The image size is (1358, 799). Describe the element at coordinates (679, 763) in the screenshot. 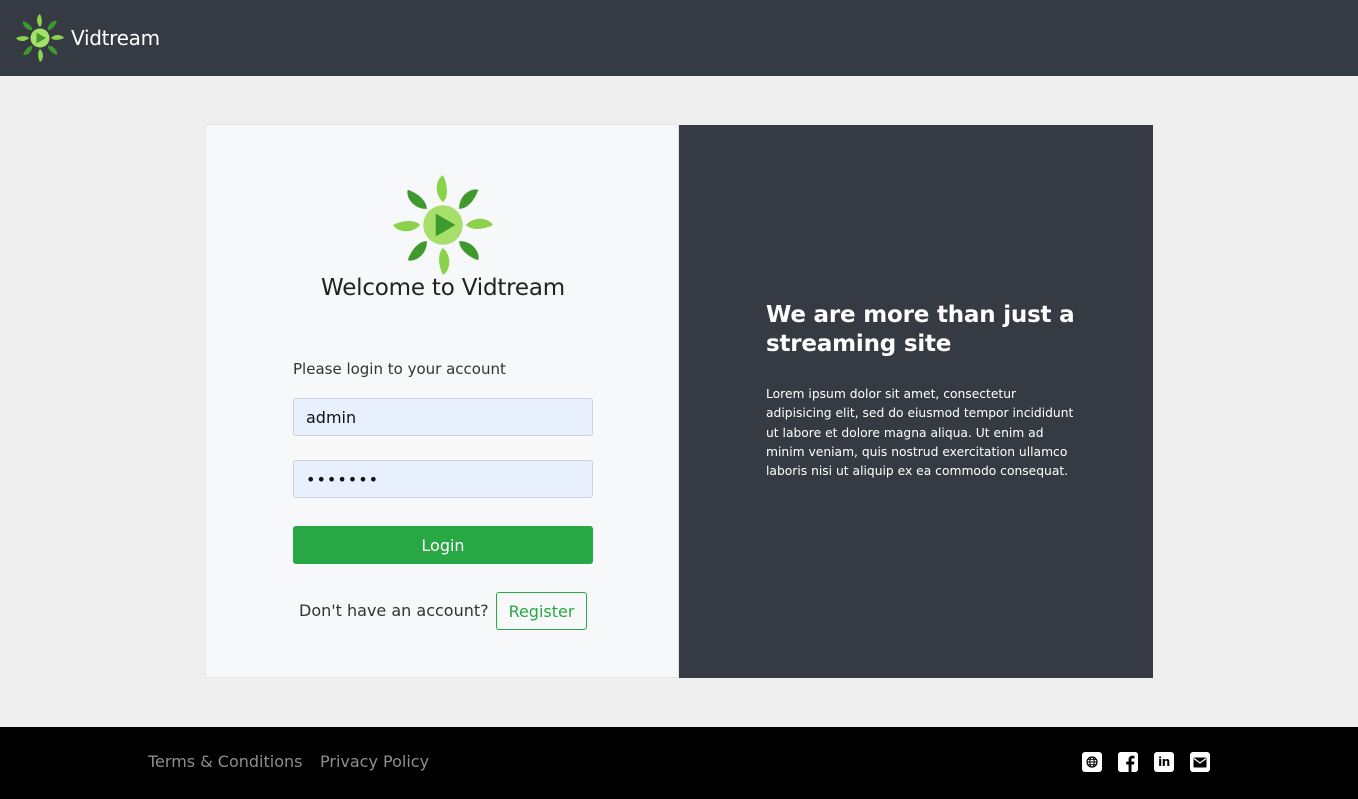

I see `footer: Terms & Conditions Privacy Policy in` at that location.